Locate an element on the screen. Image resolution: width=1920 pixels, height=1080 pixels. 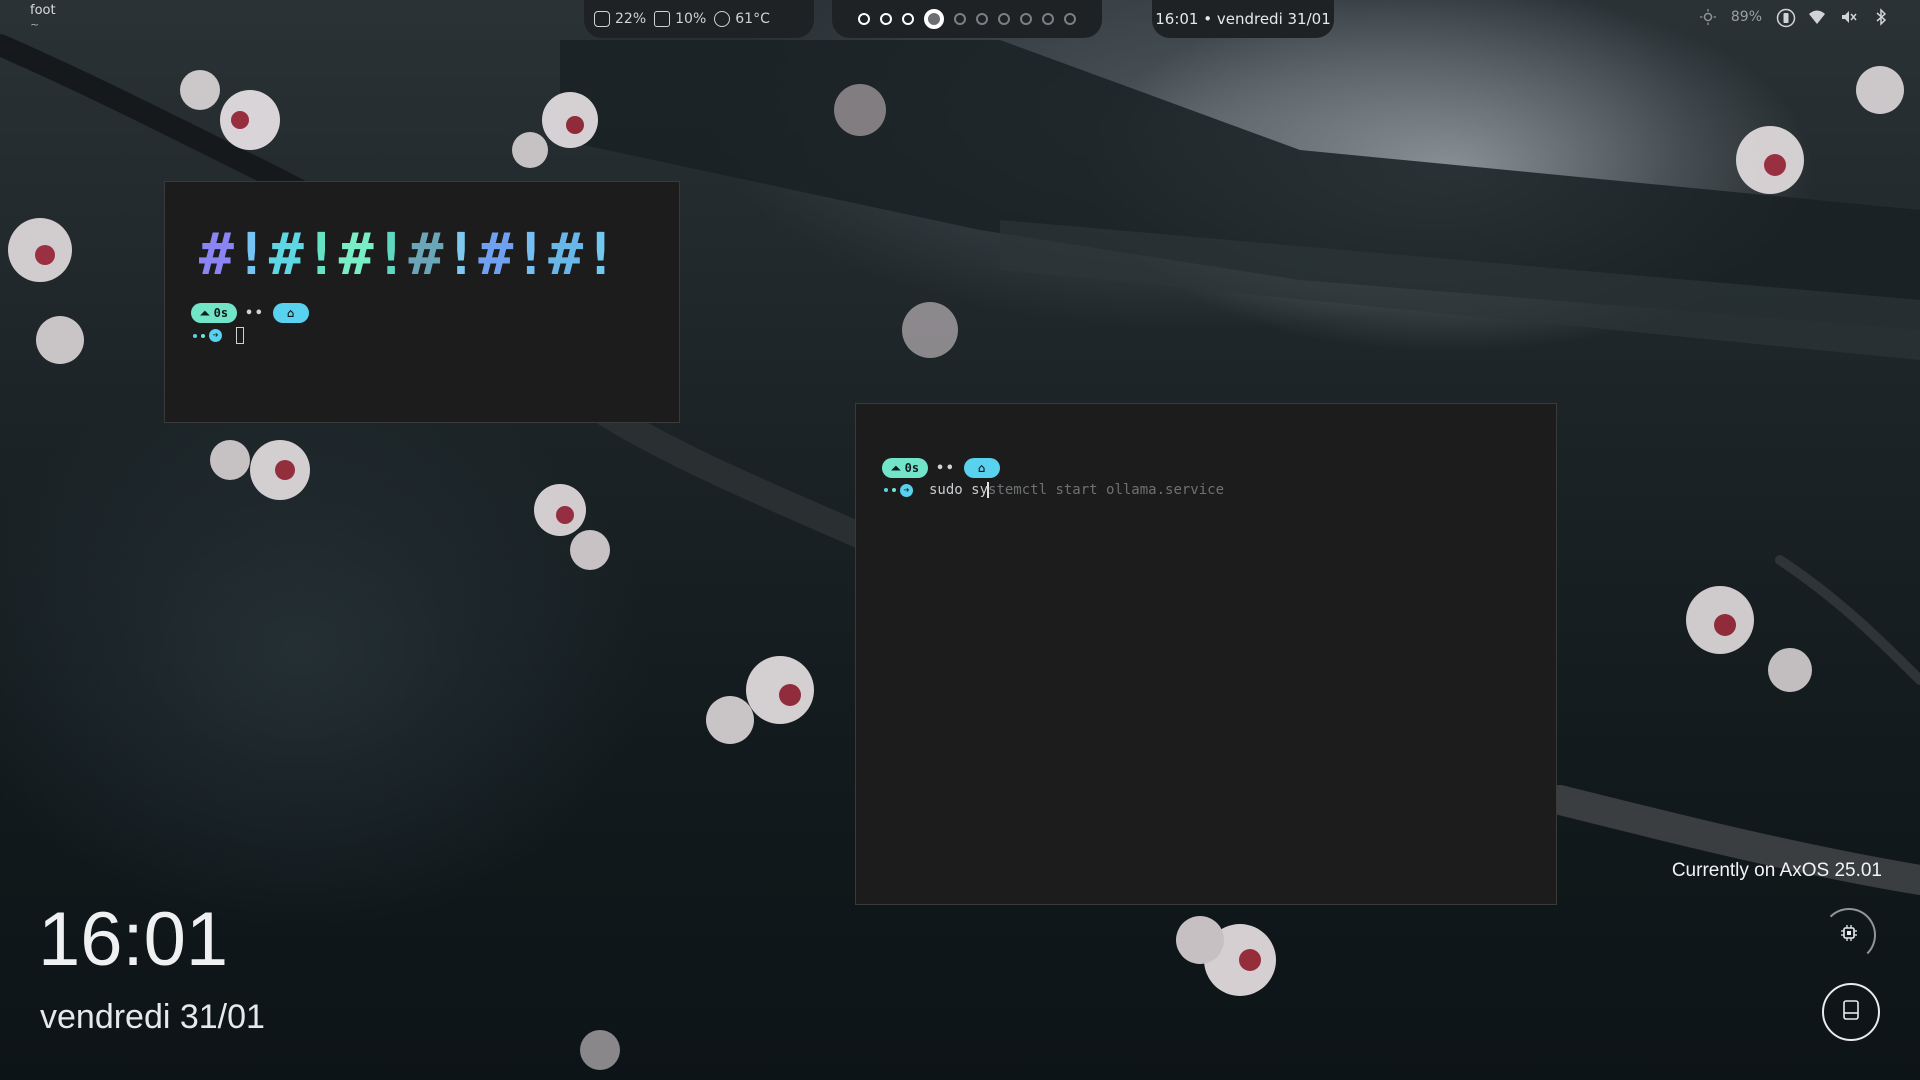
window-path-label: ~ is located at coordinates (35, 24).